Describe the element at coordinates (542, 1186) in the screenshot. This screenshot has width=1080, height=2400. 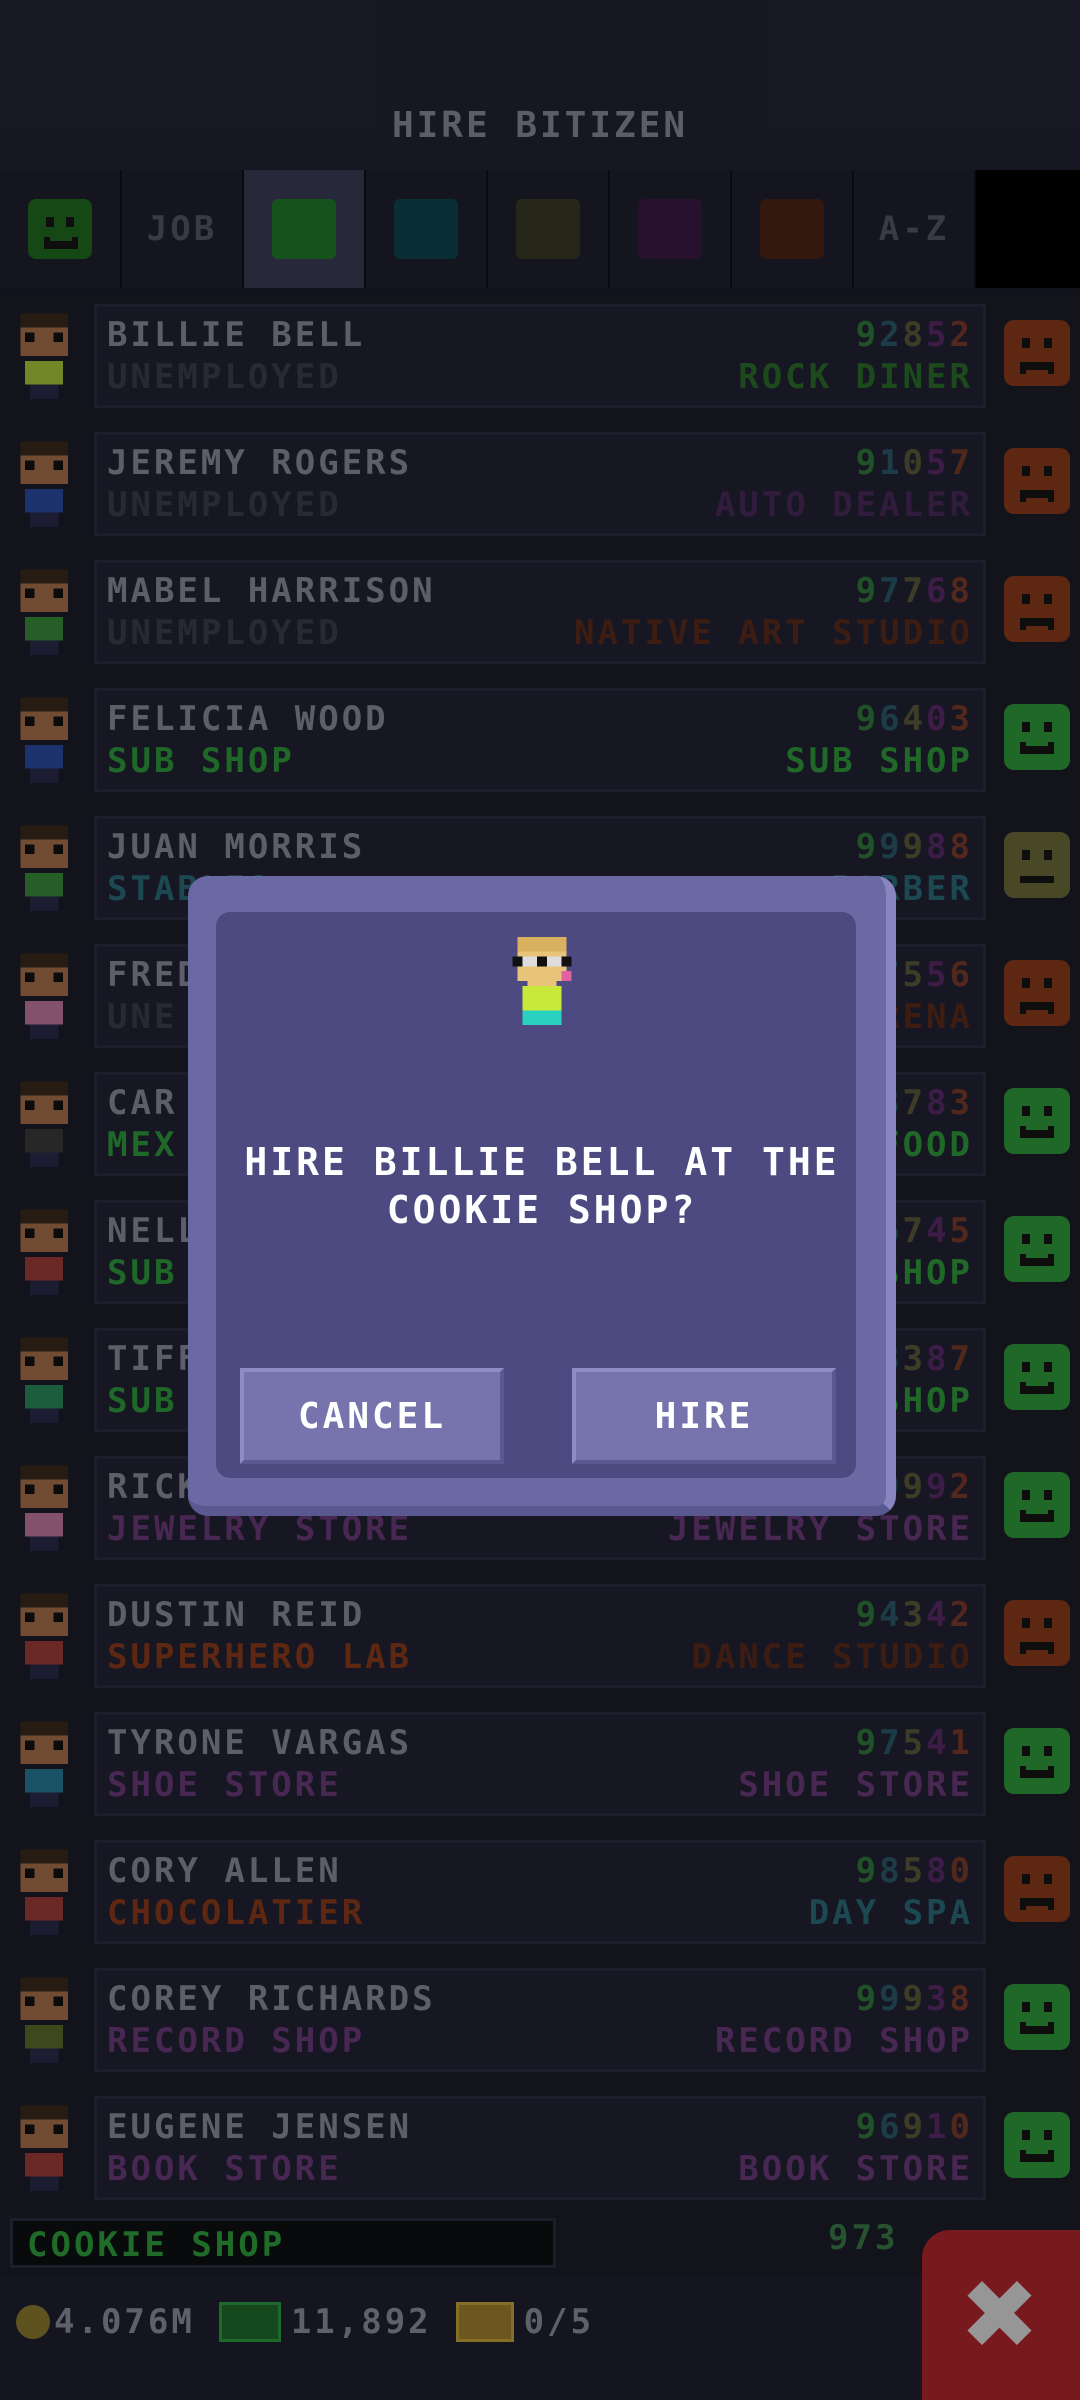
I see `dialog-message: HIRE BILLIE BELL AT THE COOKIE SHOP?` at that location.